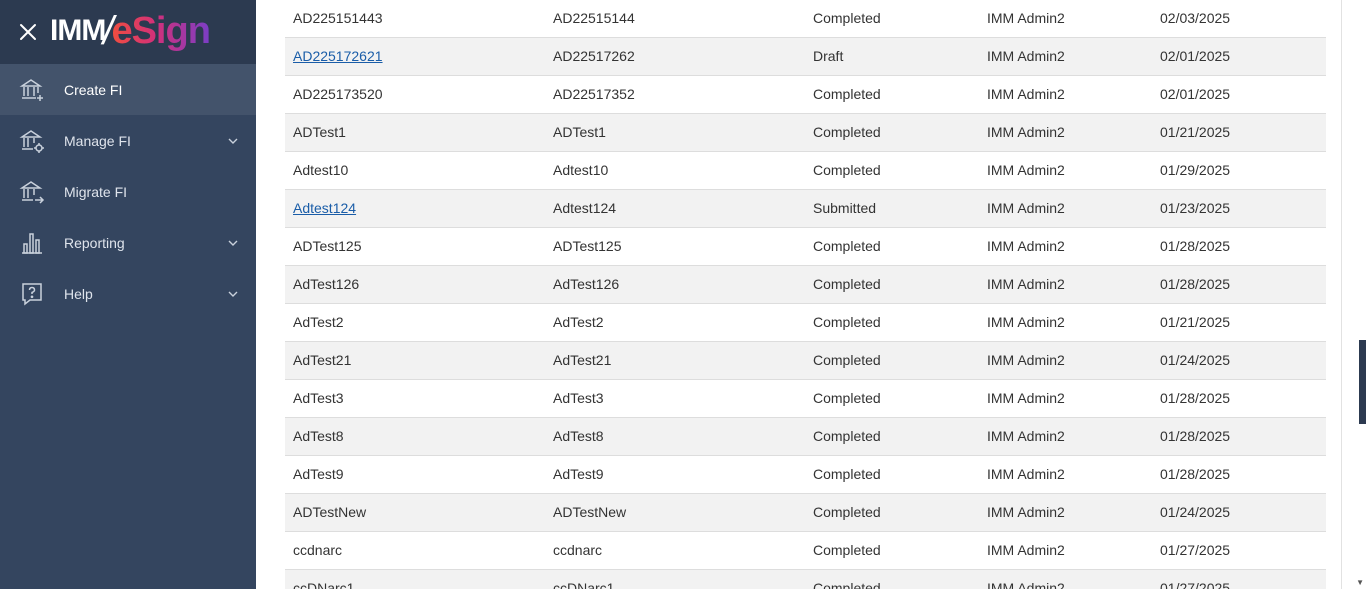 The height and width of the screenshot is (589, 1366). What do you see at coordinates (587, 246) in the screenshot?
I see `fi-id-cell: ADTest125` at bounding box center [587, 246].